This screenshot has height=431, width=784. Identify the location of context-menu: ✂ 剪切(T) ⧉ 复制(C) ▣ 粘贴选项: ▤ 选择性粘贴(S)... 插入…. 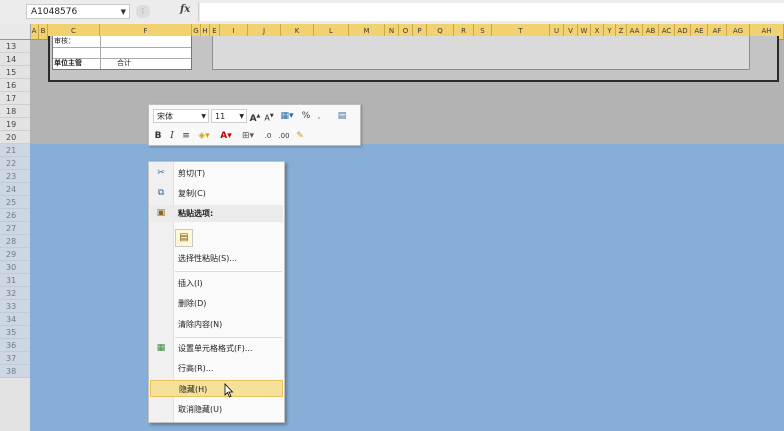
(216, 292).